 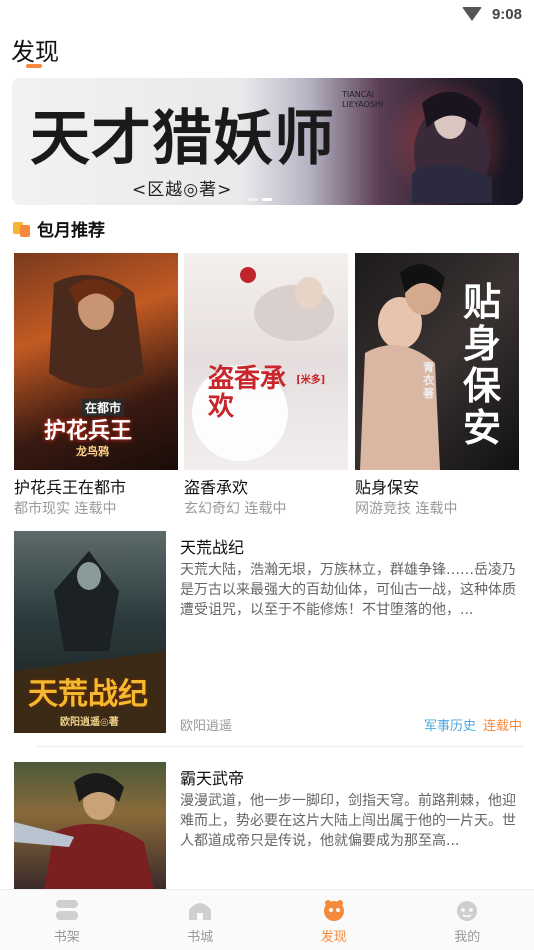 I want to click on category-tag: 军事历史, so click(x=450, y=724).